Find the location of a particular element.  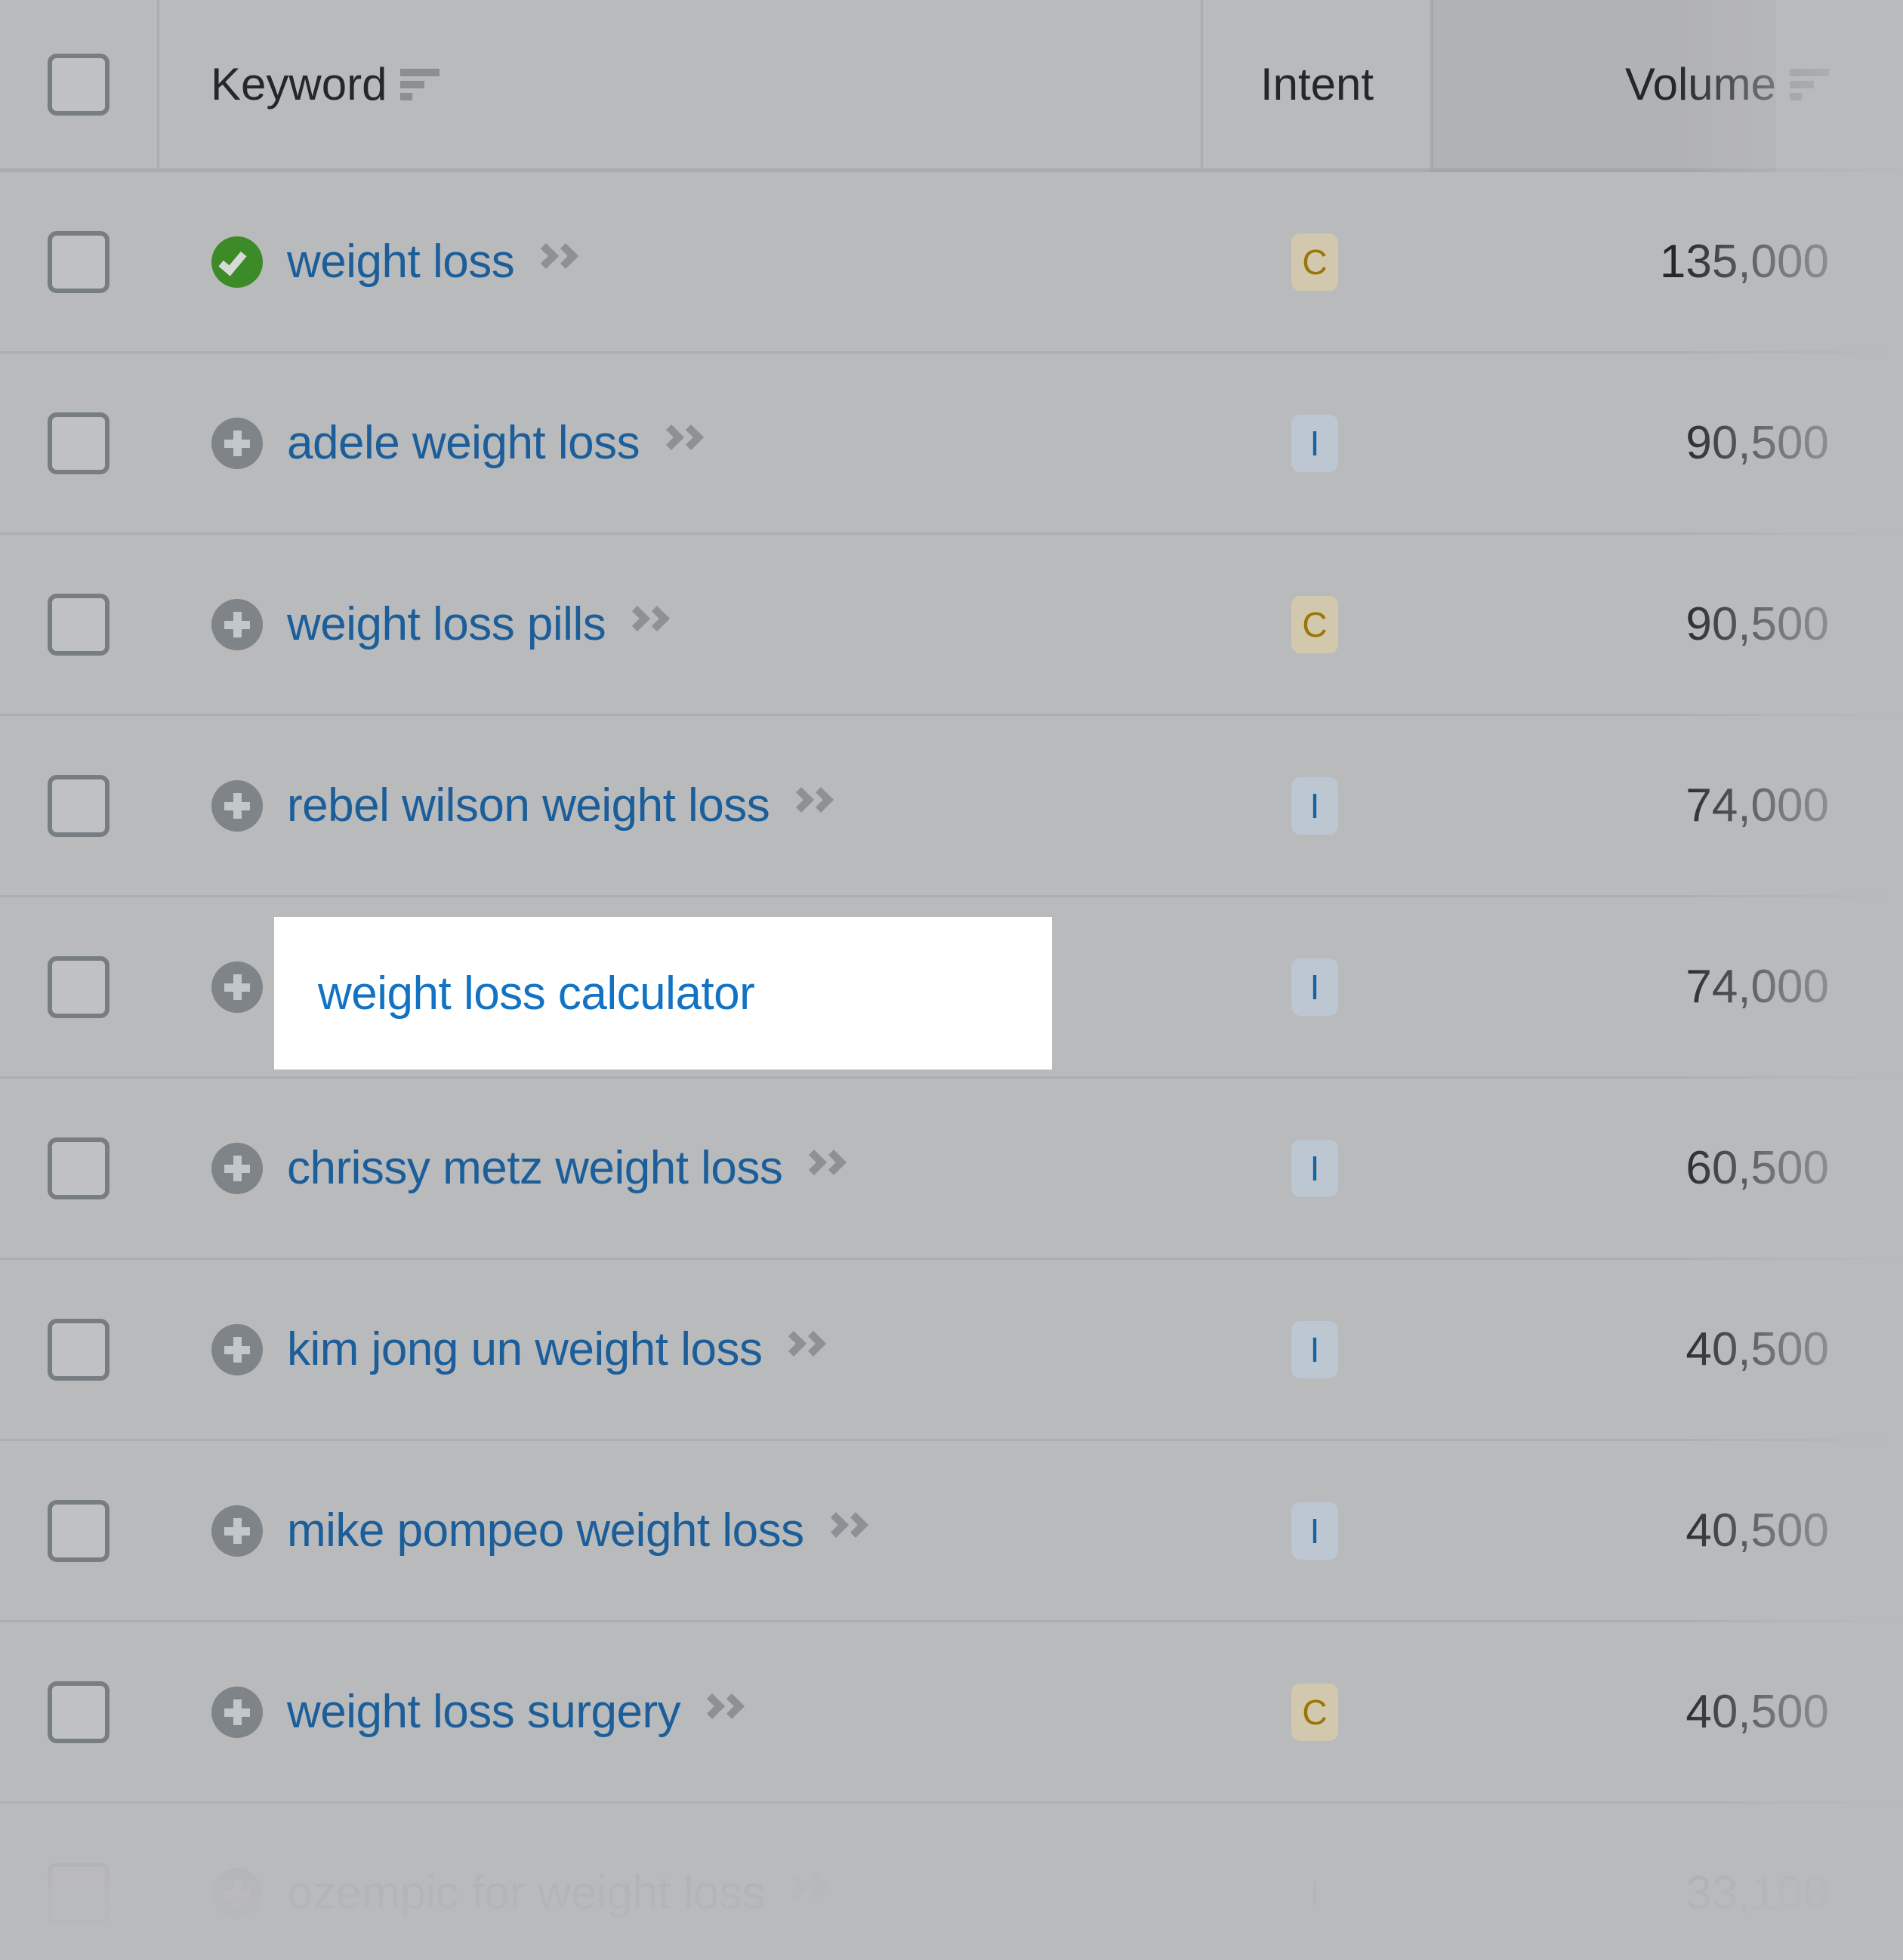

header-label-keyword: Keyword is located at coordinates (299, 84).